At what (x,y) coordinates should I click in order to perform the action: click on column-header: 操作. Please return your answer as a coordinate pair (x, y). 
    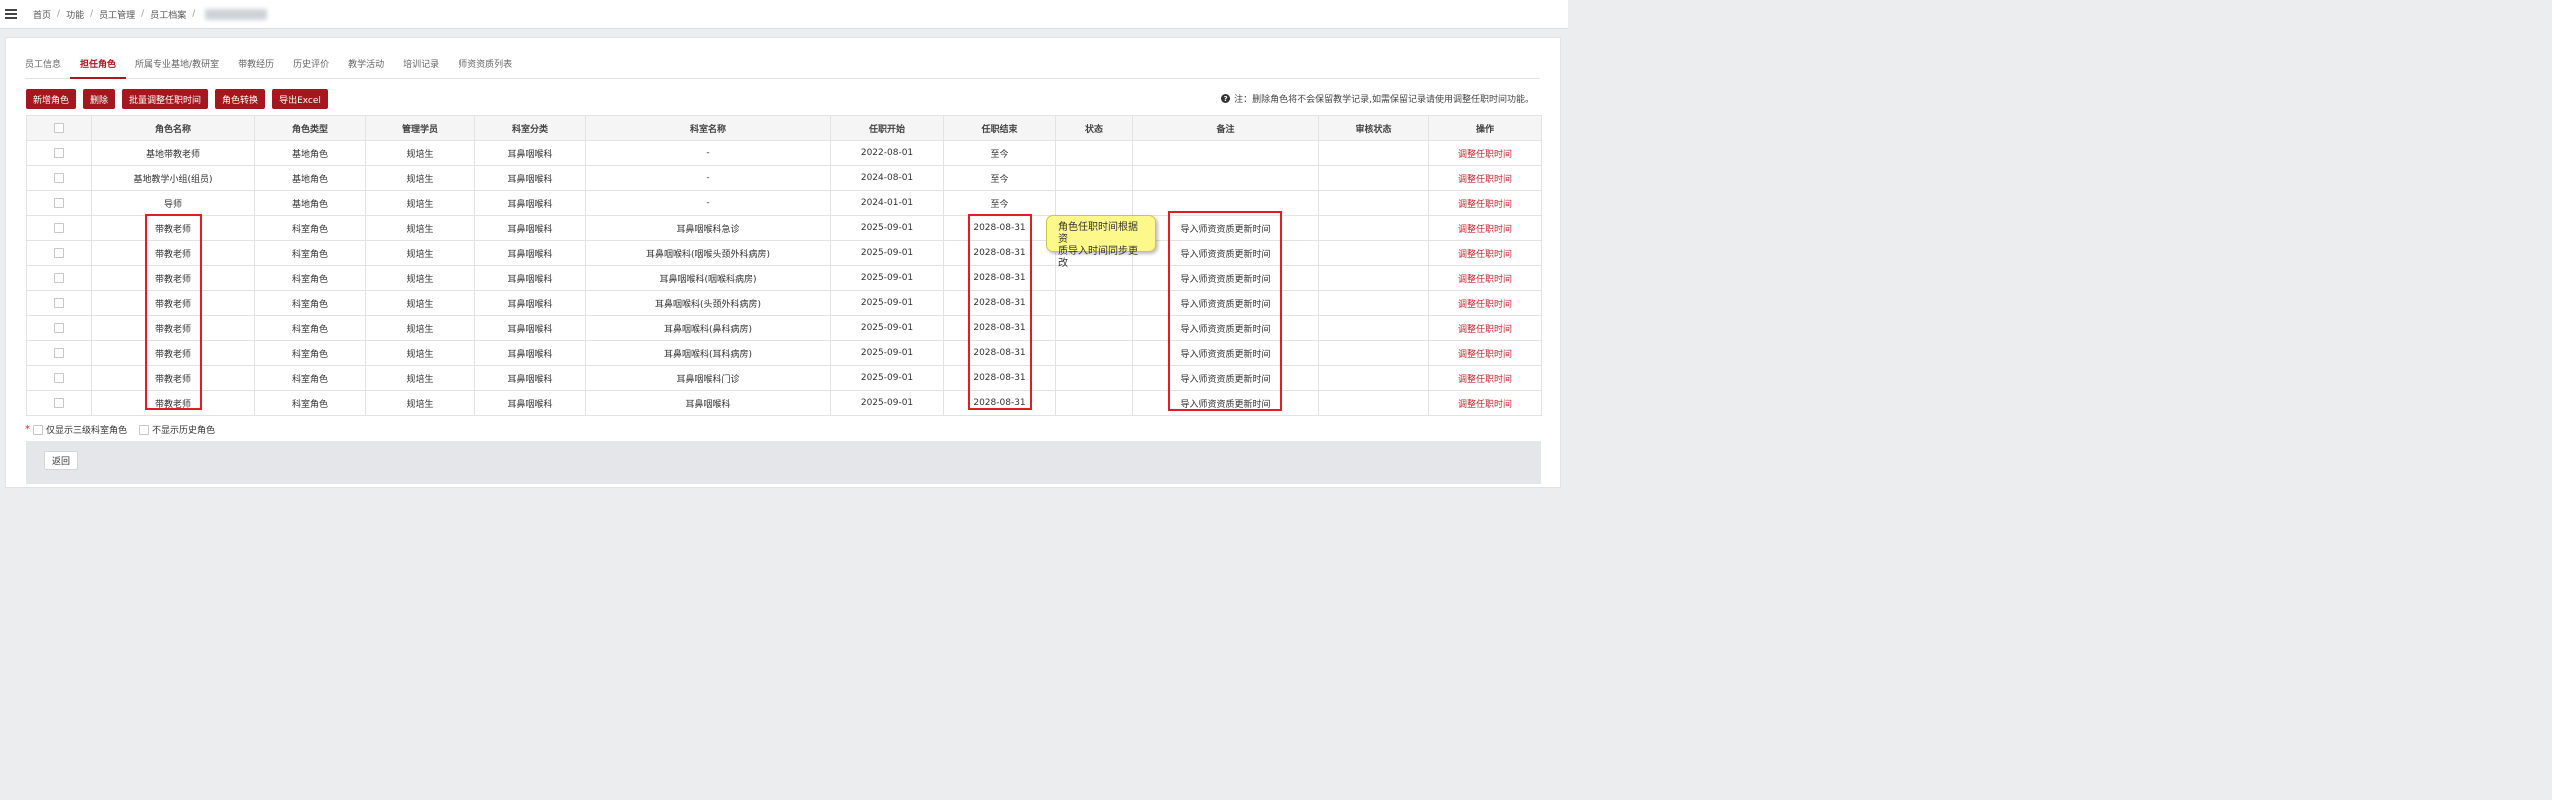
    Looking at the image, I should click on (1485, 128).